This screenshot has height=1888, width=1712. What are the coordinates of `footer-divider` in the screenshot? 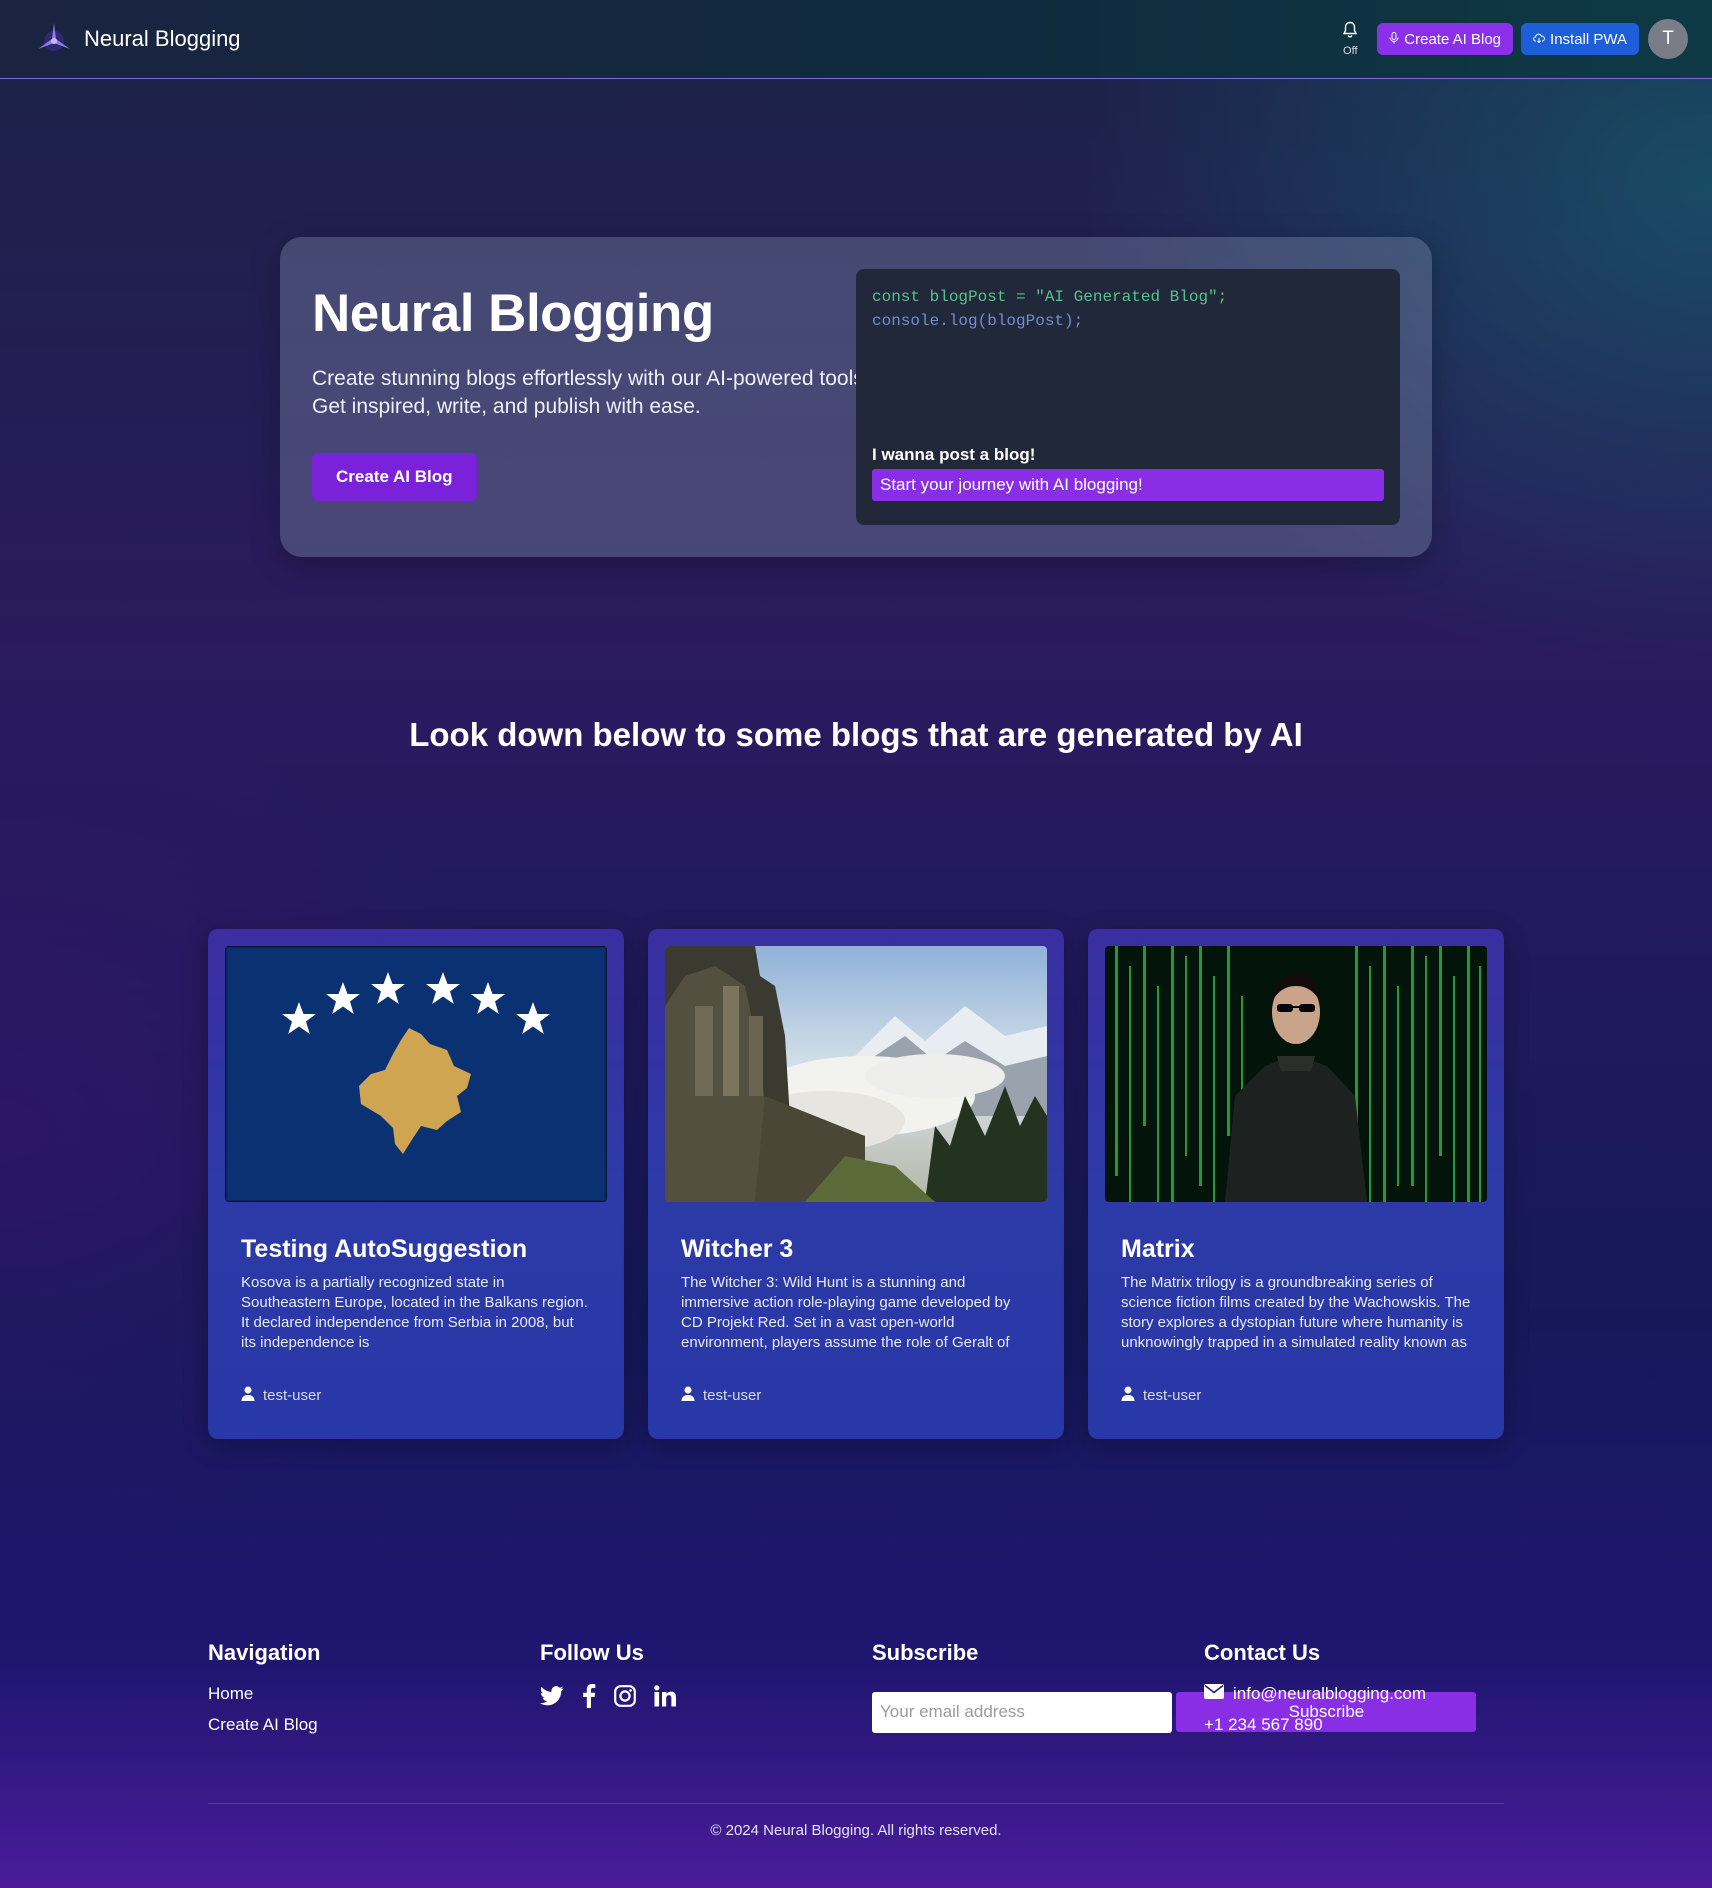 It's located at (856, 1803).